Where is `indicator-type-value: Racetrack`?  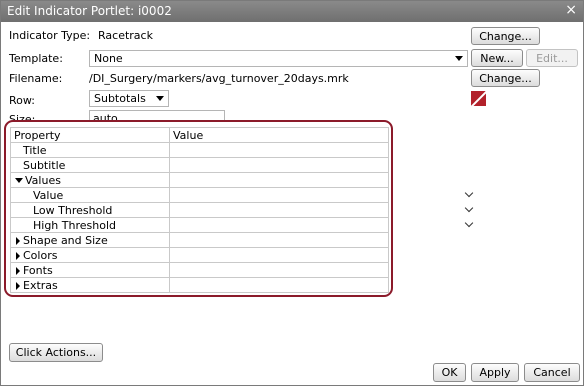
indicator-type-value: Racetrack is located at coordinates (125, 35).